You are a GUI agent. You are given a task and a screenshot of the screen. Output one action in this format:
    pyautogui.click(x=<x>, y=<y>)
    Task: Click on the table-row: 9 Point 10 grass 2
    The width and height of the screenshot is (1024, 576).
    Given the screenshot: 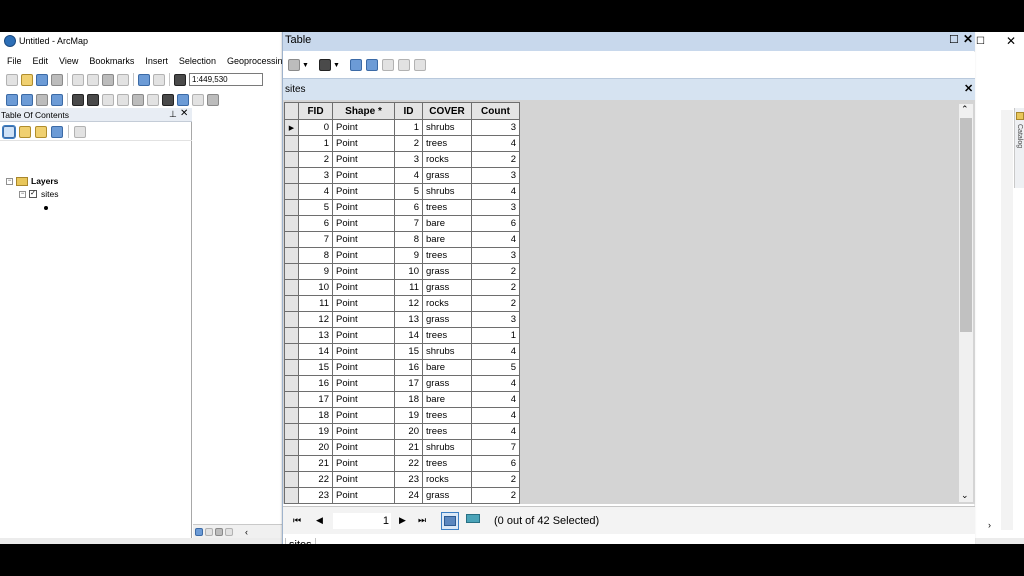 What is the action you would take?
    pyautogui.click(x=402, y=271)
    